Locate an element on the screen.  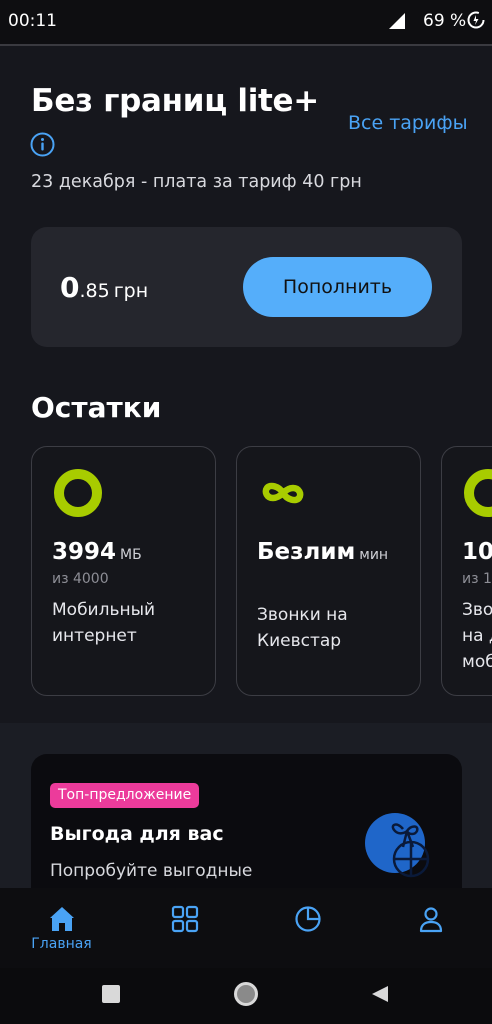
balance-decimal: .85 is located at coordinates (94, 291).